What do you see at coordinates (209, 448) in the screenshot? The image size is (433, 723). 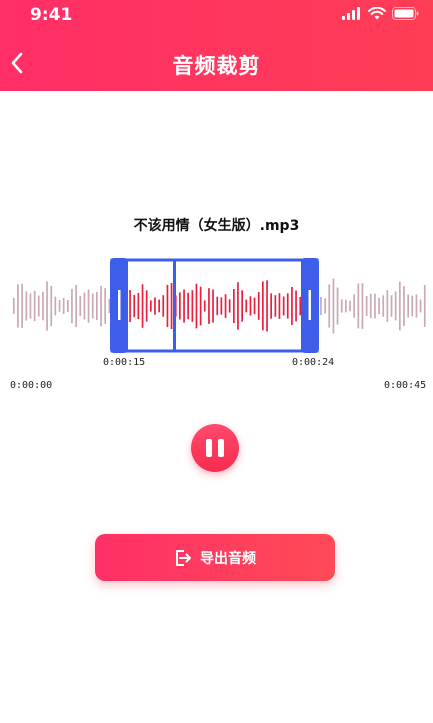 I see `pause-icon` at bounding box center [209, 448].